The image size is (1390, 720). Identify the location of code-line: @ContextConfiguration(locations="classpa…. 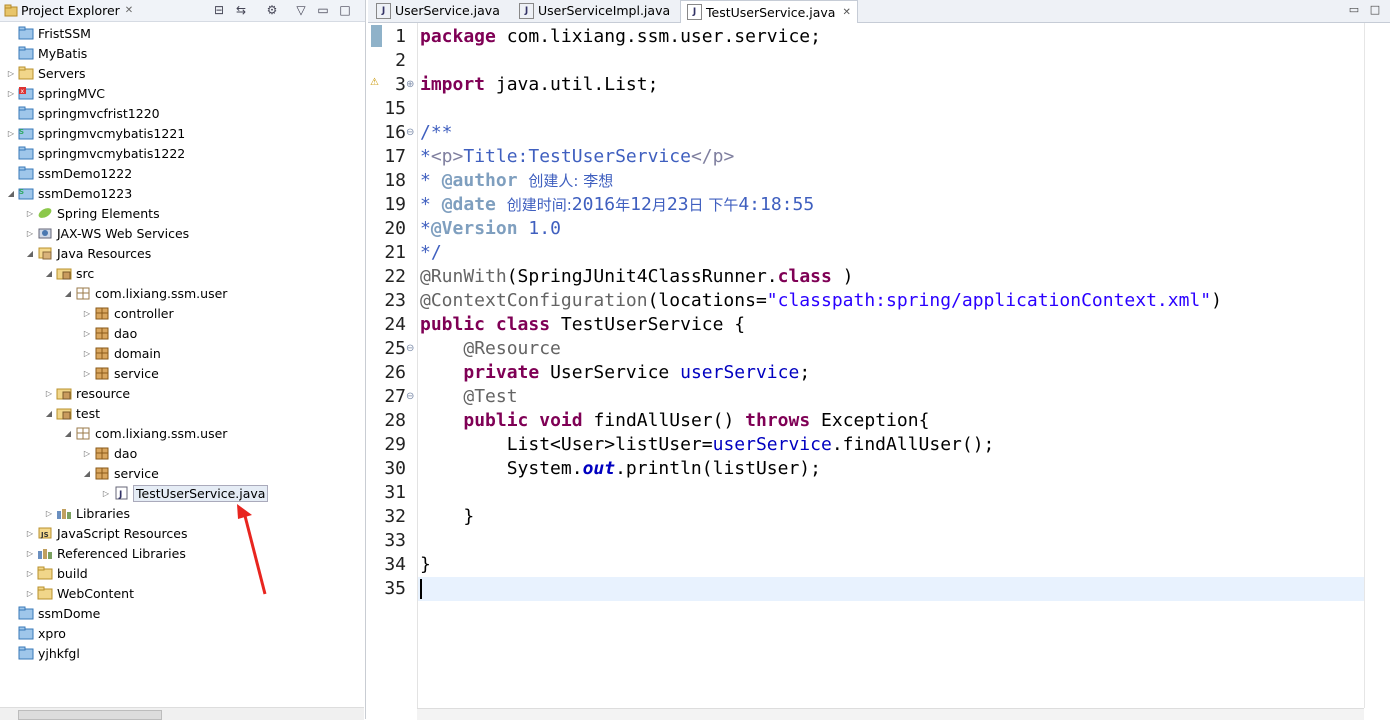
(821, 301).